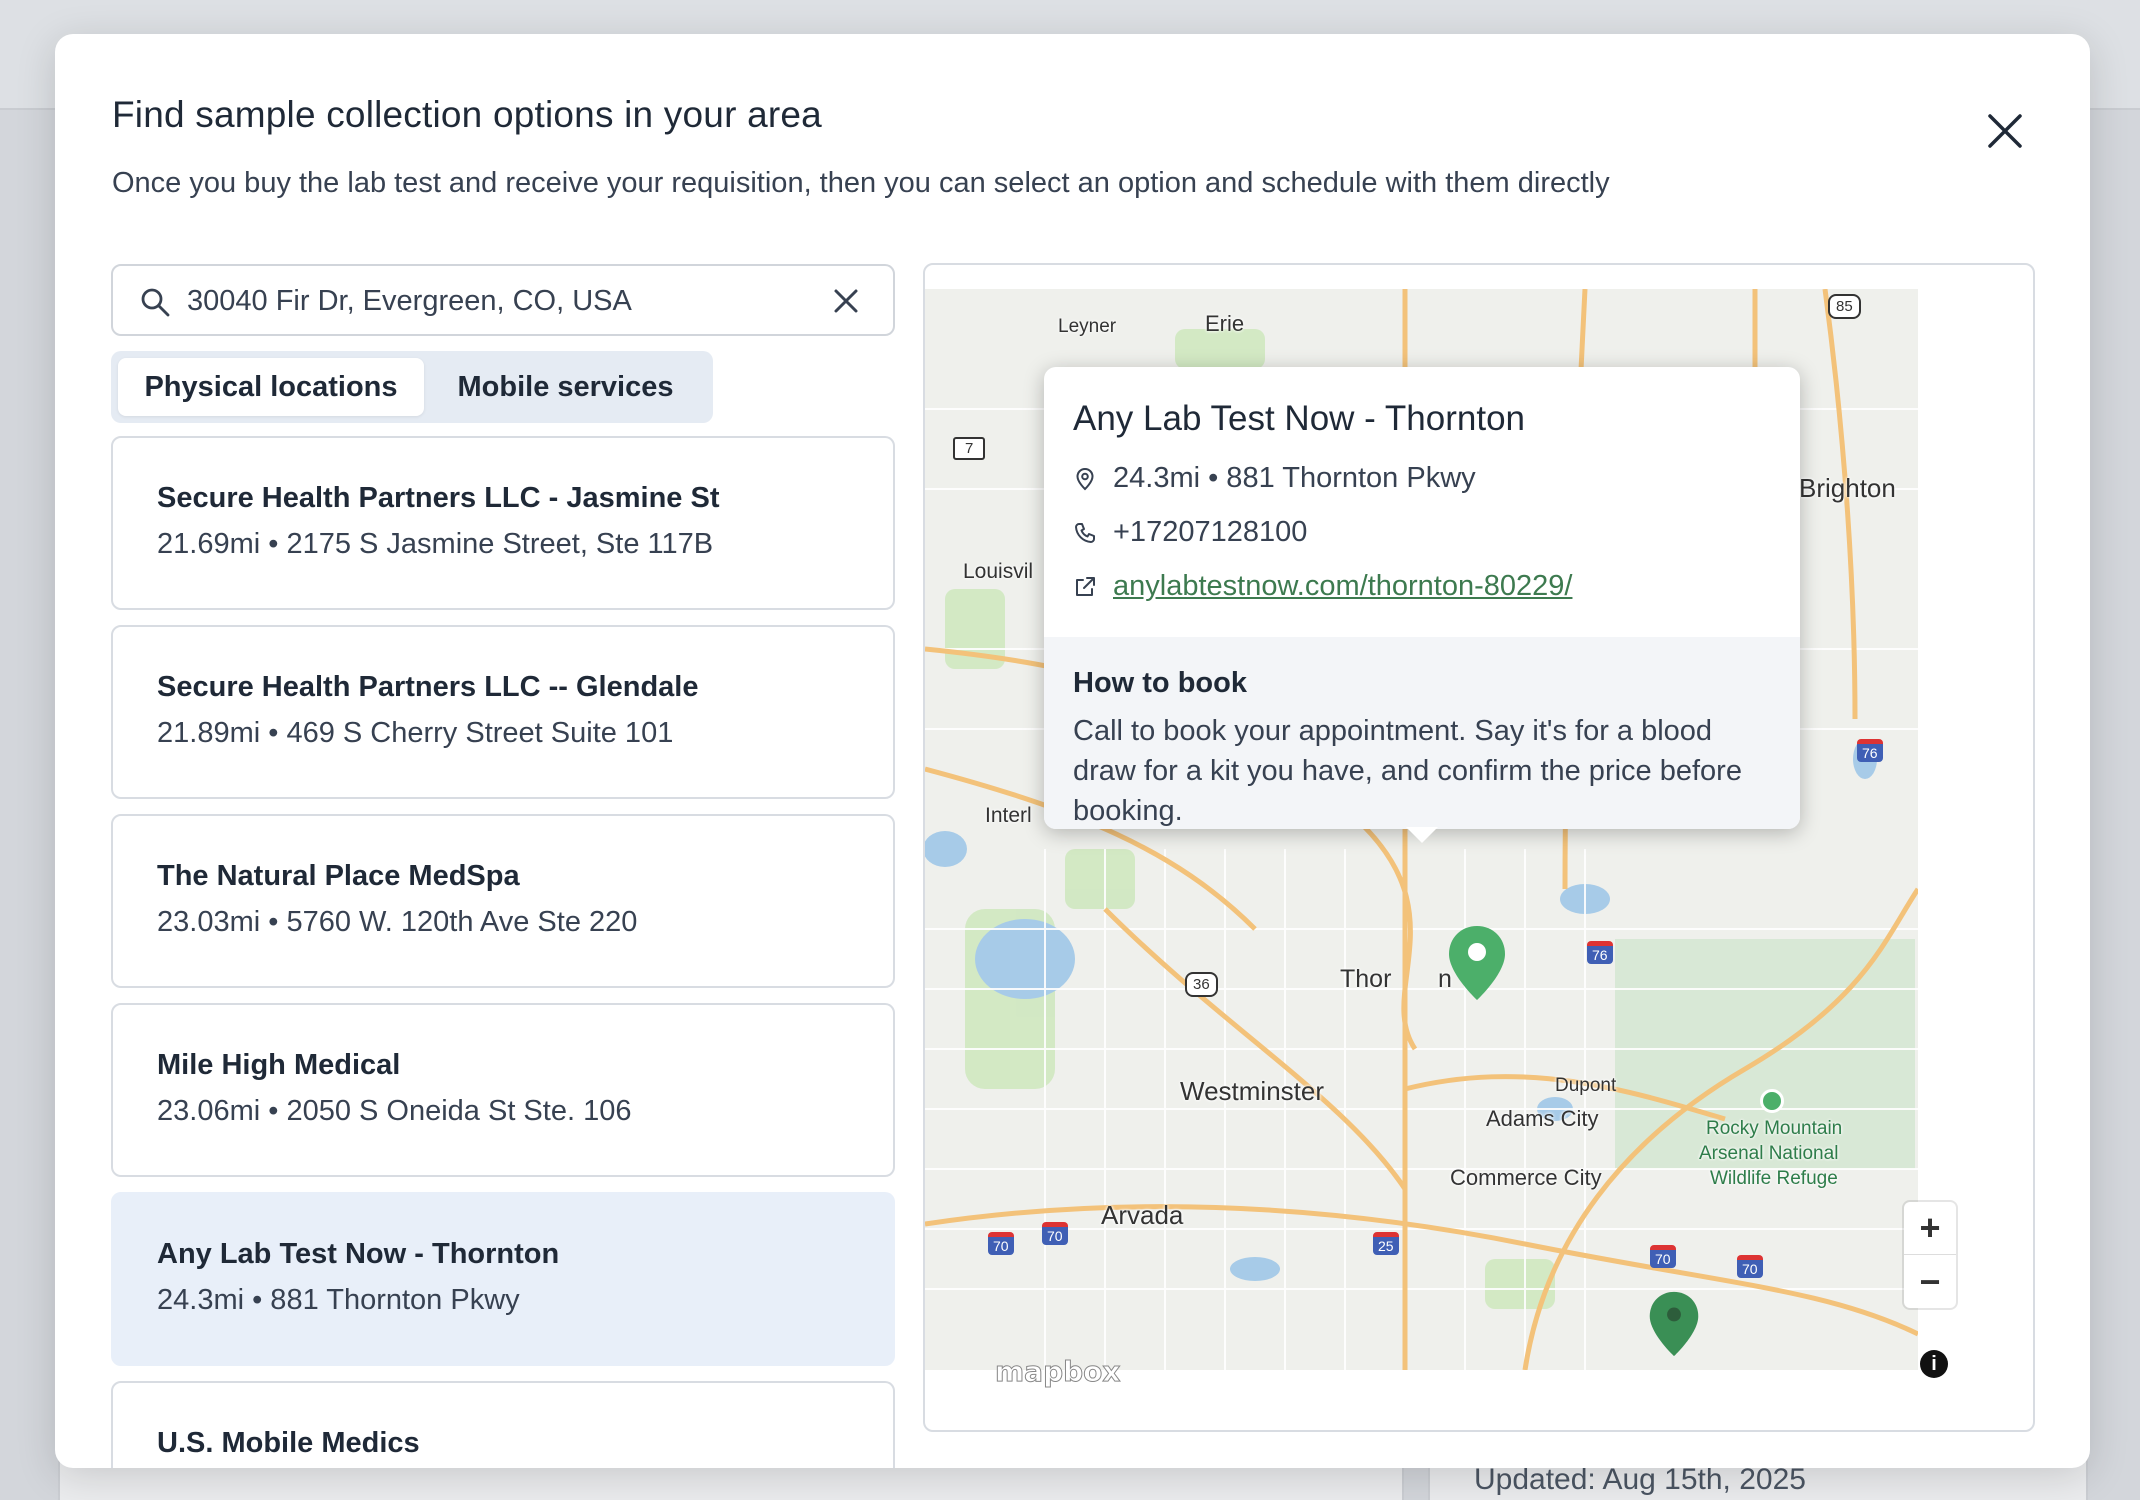  What do you see at coordinates (338, 876) in the screenshot?
I see `location-name: The Natural Place MedSpa` at bounding box center [338, 876].